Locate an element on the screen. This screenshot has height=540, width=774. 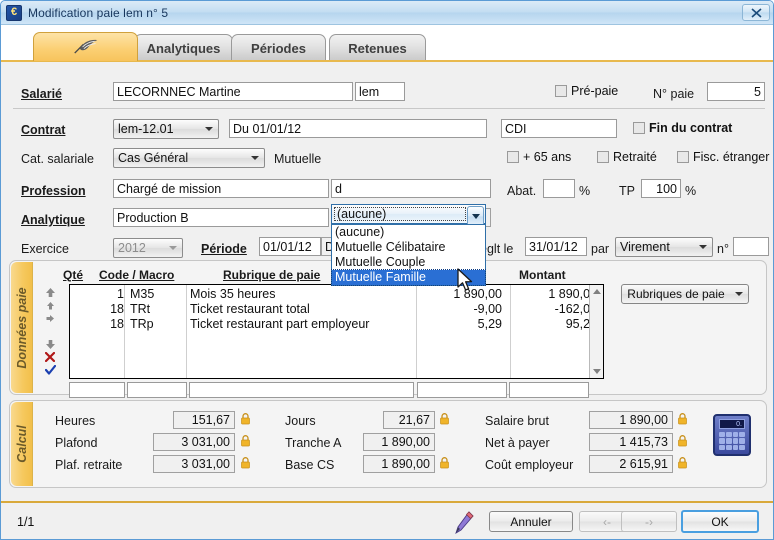
net-a-payer-value: 1 415,73 is located at coordinates (631, 442).